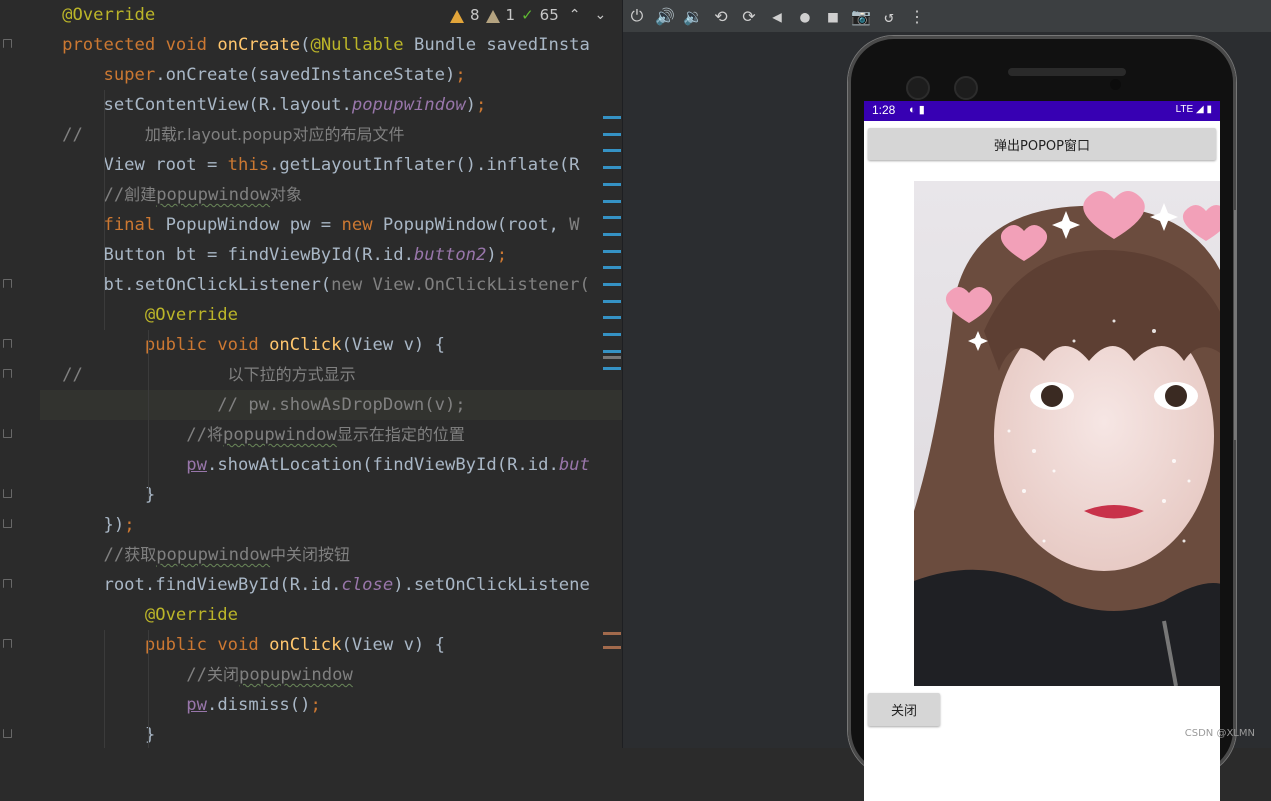 Image resolution: width=1271 pixels, height=801 pixels. I want to click on back-icon: ◀, so click(777, 16).